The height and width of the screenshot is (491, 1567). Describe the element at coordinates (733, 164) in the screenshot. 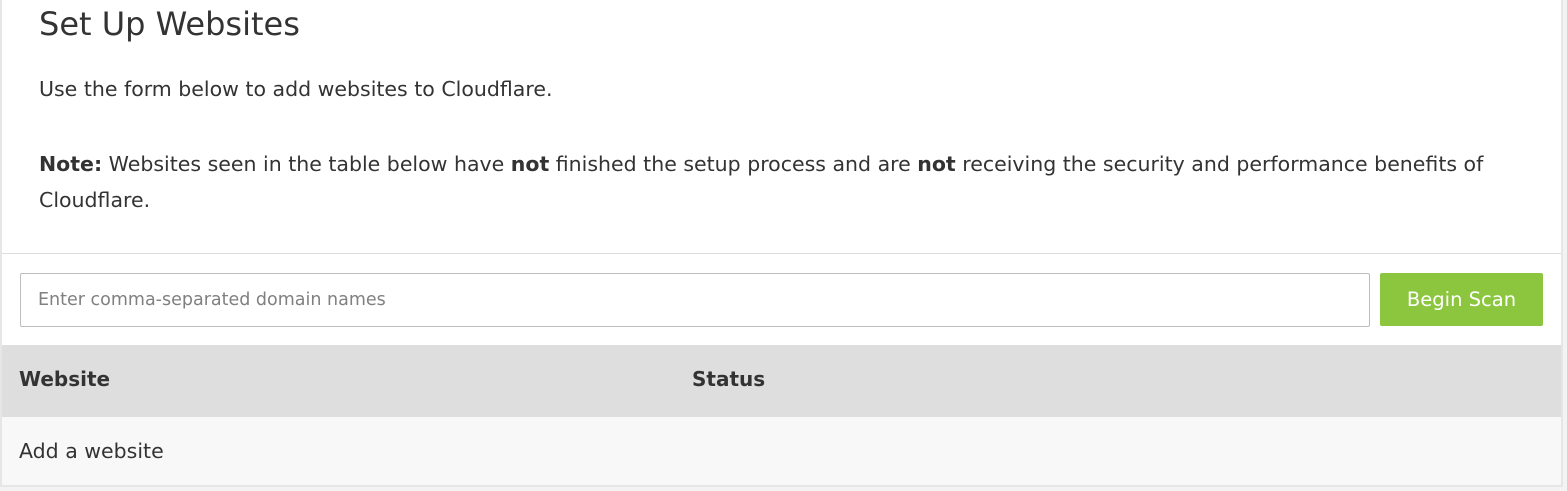

I see `note-text-2: finished the setup process and are` at that location.